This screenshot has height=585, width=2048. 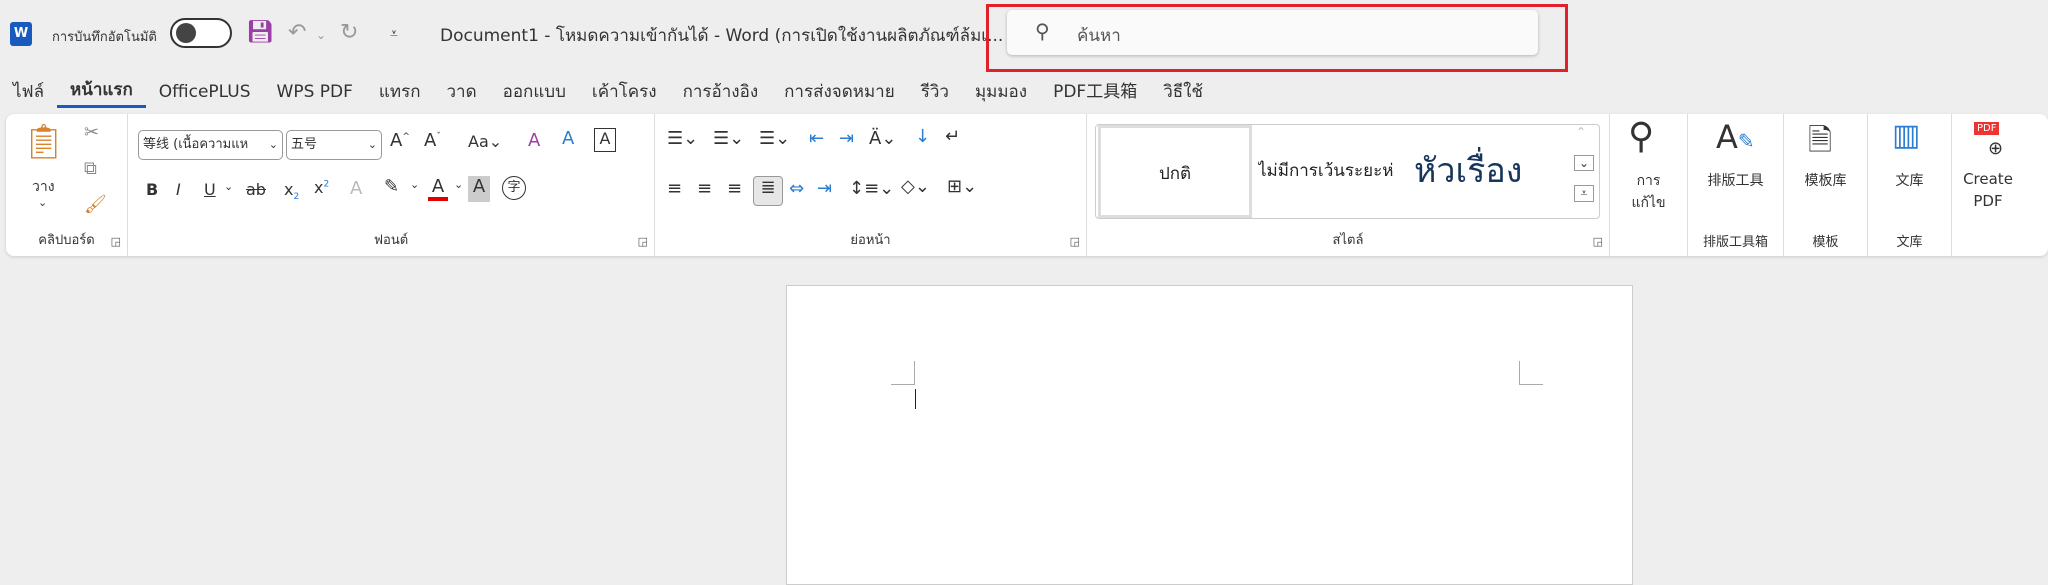 I want to click on show-formatting-marks-icon: ↵, so click(x=952, y=136).